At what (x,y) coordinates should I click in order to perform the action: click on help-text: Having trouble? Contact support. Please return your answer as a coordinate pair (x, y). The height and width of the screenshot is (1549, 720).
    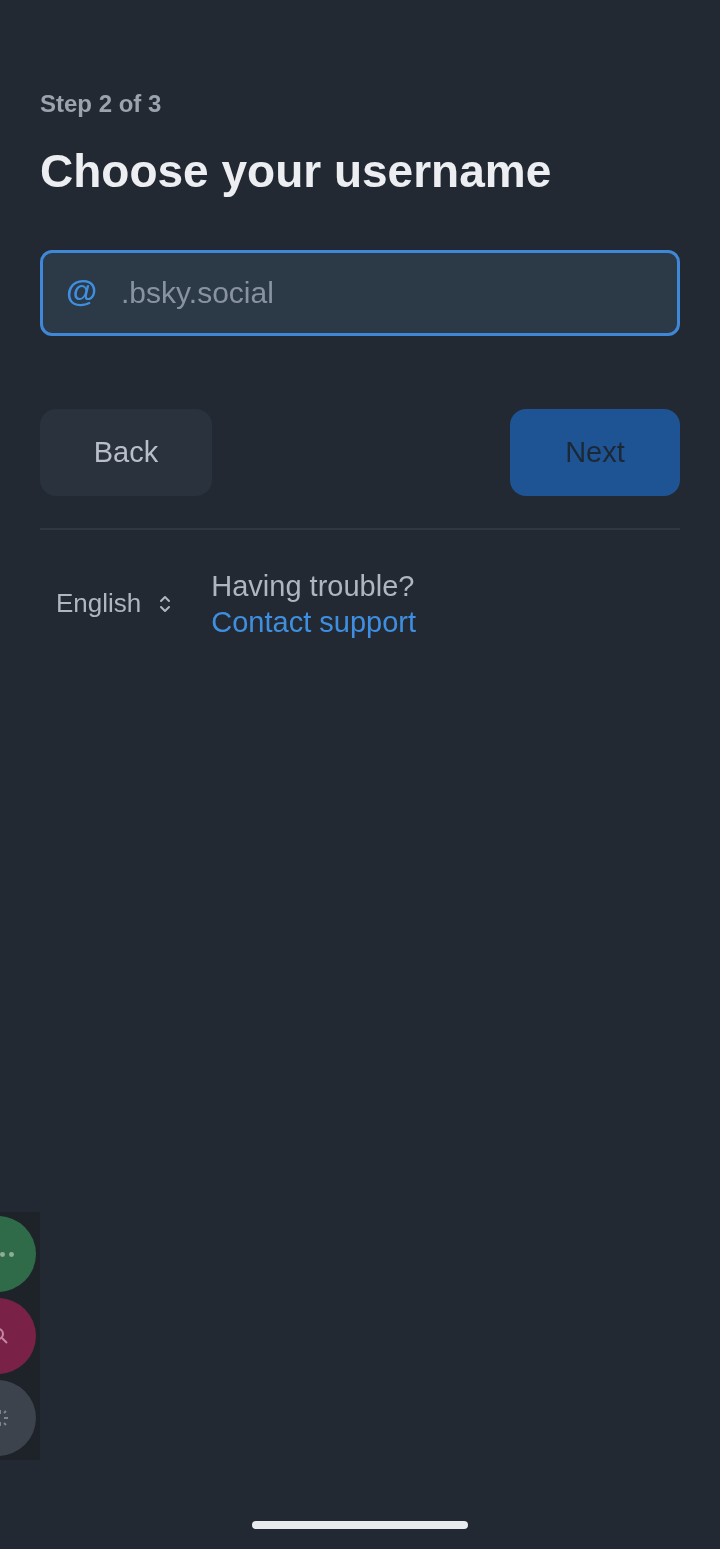
    Looking at the image, I should click on (314, 604).